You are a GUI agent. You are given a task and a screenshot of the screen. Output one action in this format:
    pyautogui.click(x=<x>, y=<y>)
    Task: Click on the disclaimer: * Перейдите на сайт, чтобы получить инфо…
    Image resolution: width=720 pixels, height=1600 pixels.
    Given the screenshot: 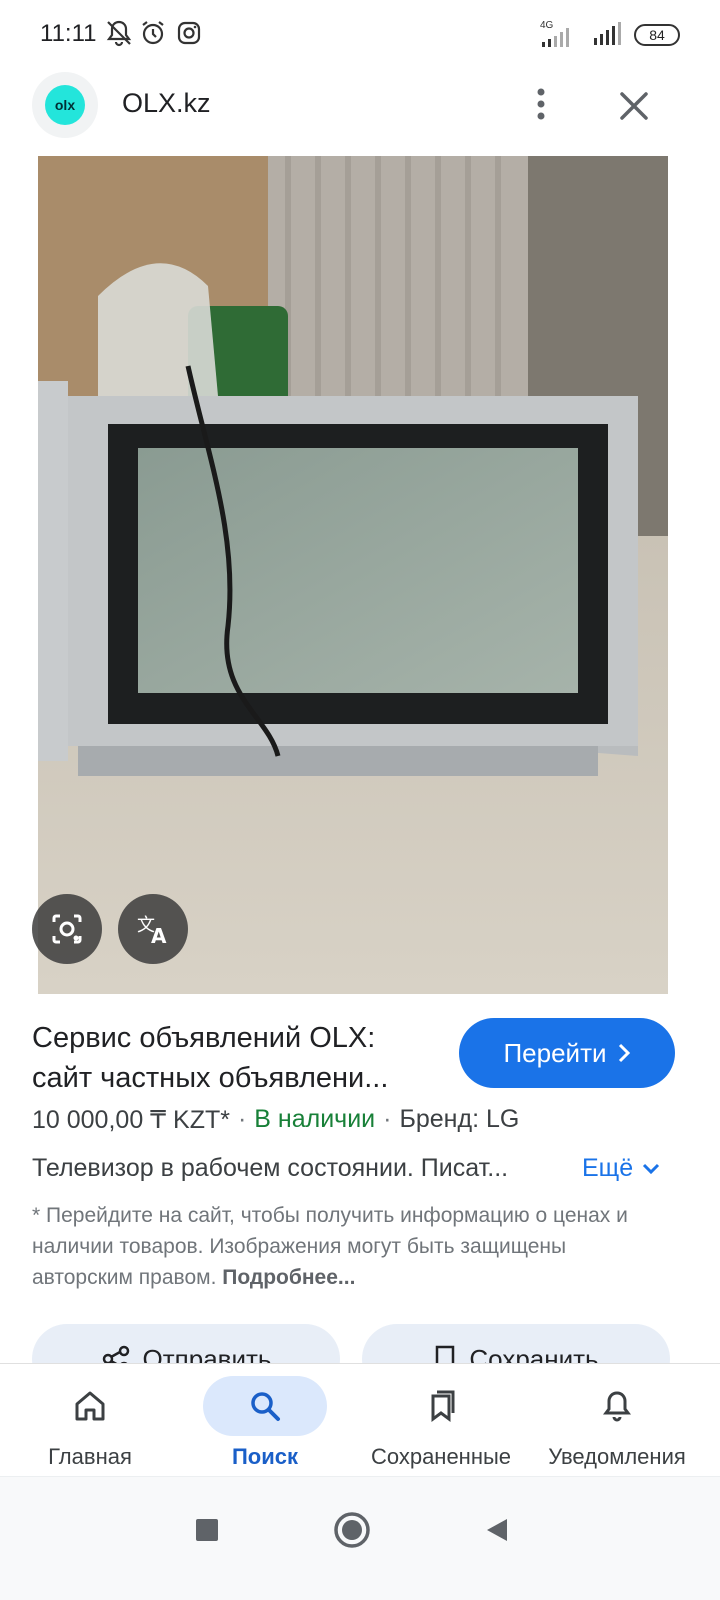 What is the action you would take?
    pyautogui.click(x=342, y=1246)
    